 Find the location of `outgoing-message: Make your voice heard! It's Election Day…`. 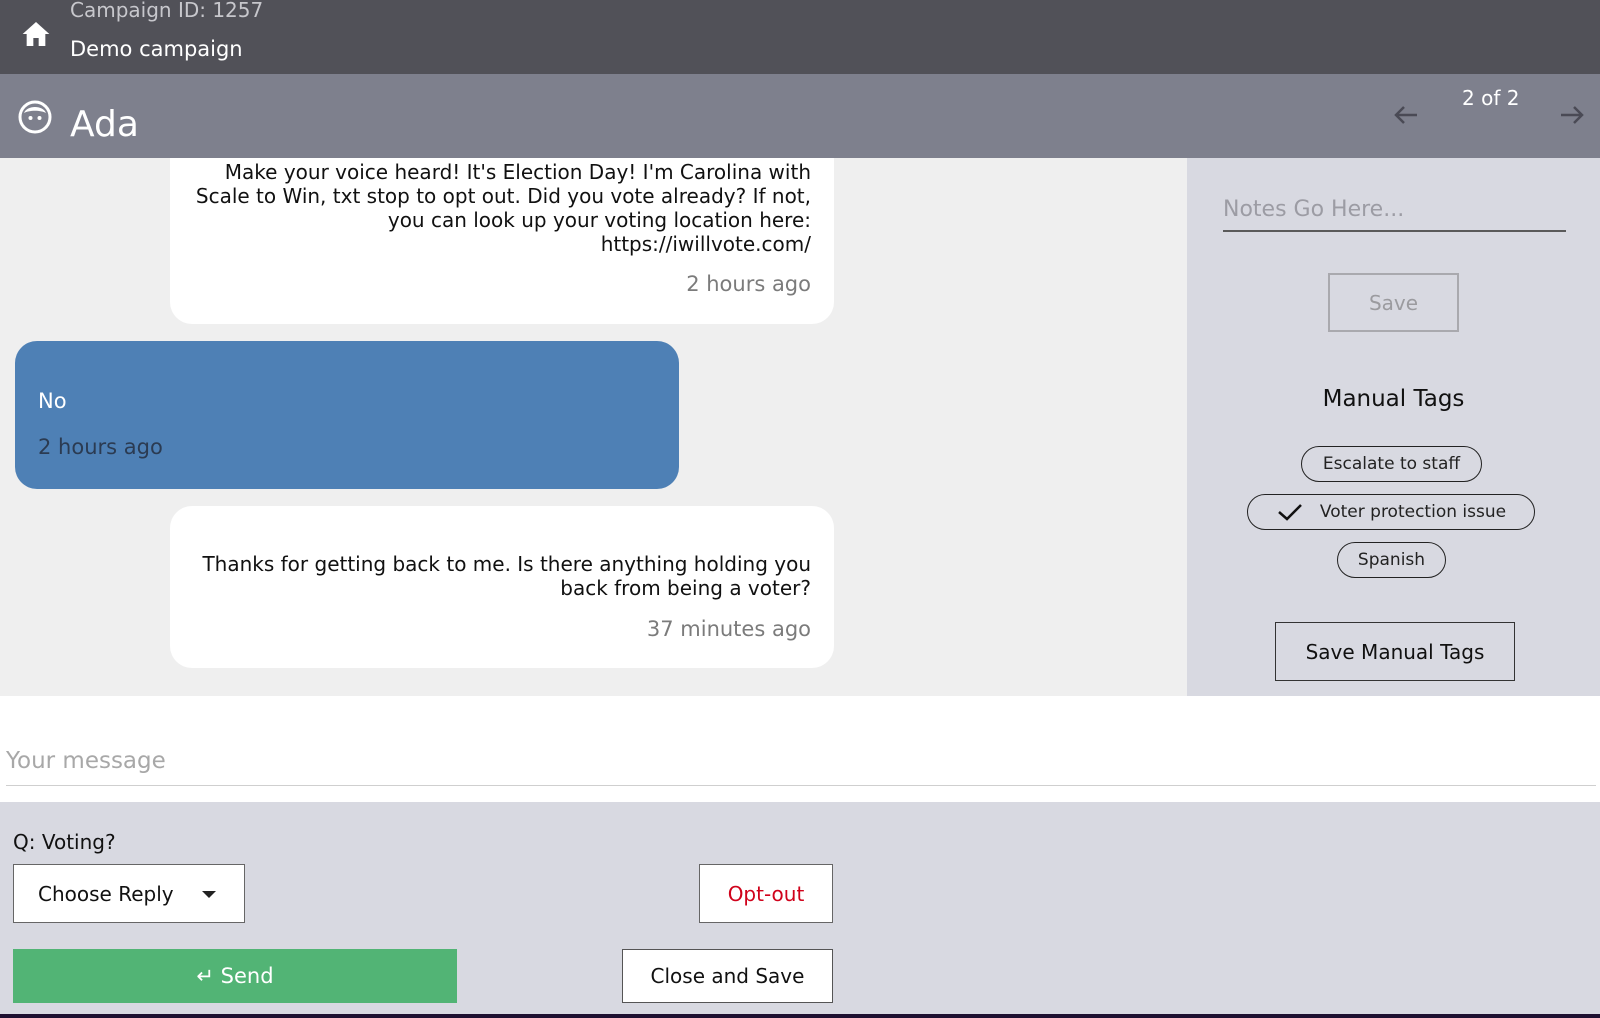

outgoing-message: Make your voice heard! It's Election Day… is located at coordinates (502, 241).